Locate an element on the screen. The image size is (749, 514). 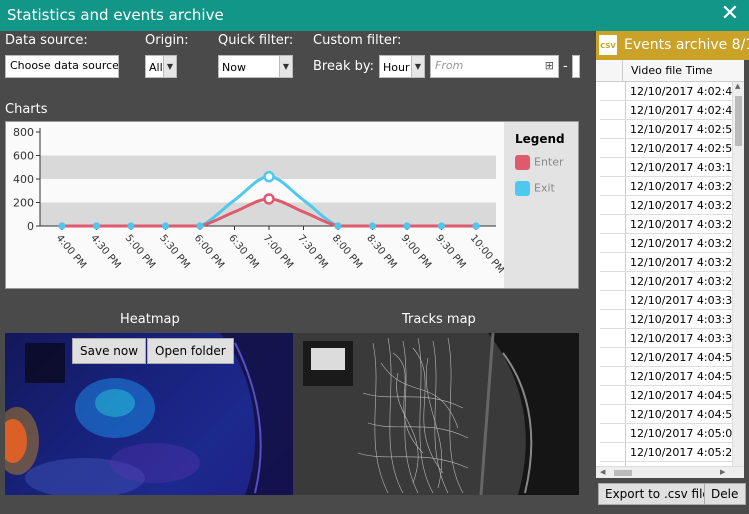
scroll-left-icon: ◀ is located at coordinates (602, 472).